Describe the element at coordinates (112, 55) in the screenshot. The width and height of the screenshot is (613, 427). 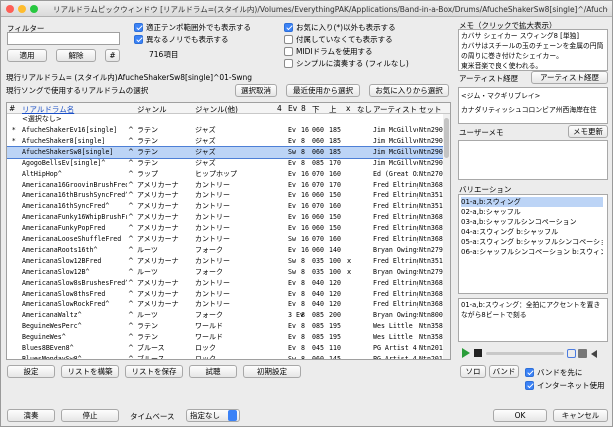
I see `hash-button: #` at that location.